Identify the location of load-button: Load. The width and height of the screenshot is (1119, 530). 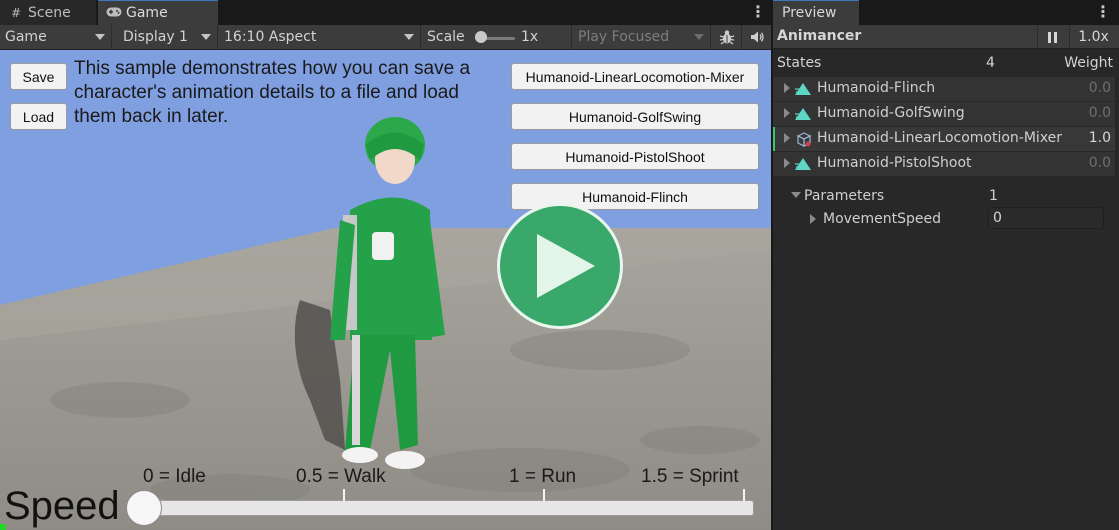
(38, 116).